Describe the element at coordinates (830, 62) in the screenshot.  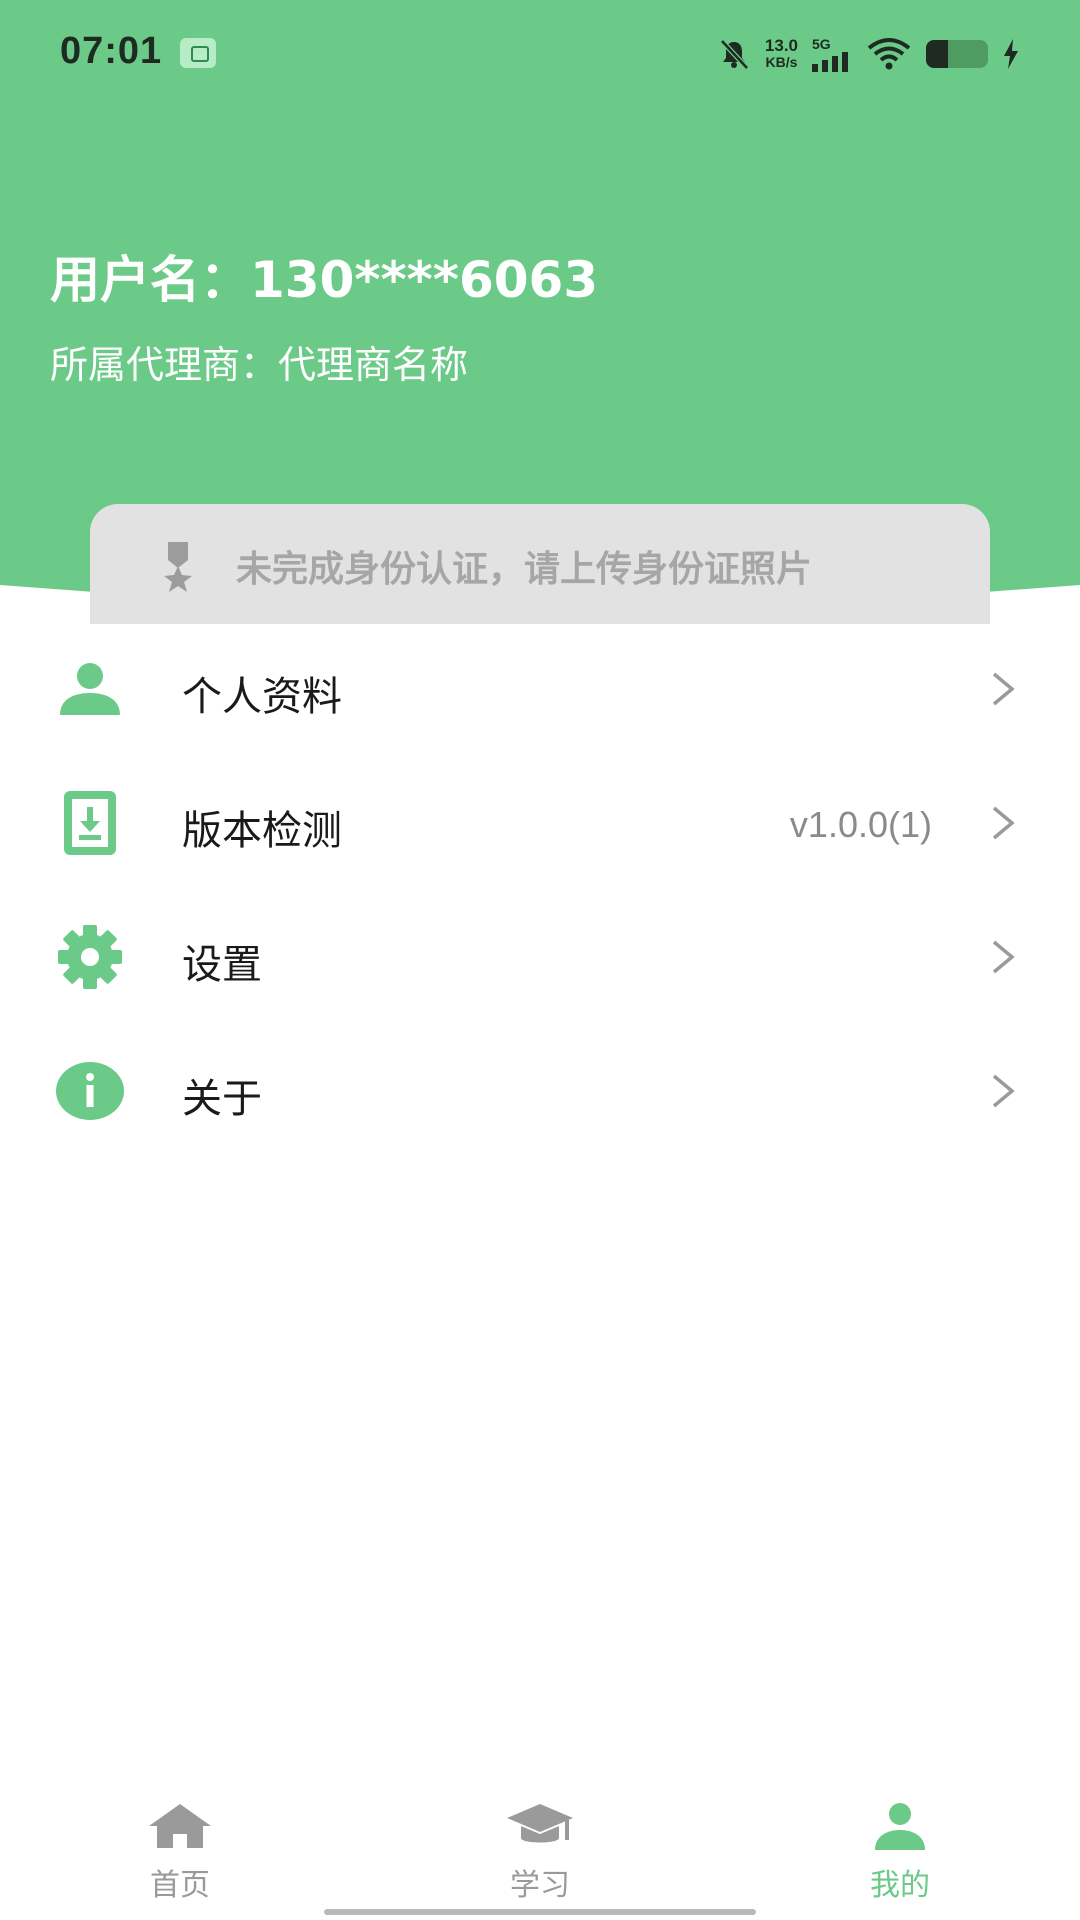
I see `signal-bars-icon` at that location.